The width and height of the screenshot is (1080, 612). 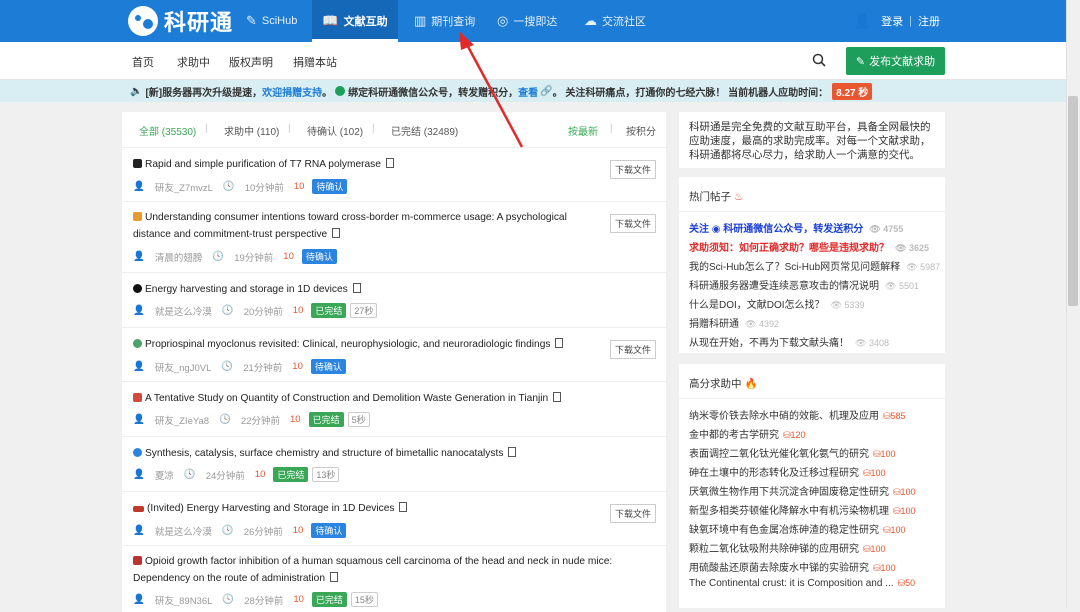 I want to click on request-item: 缺氧环境中有色金属冶炼砷渣的稳定性研究 ⛁100, so click(x=797, y=528).